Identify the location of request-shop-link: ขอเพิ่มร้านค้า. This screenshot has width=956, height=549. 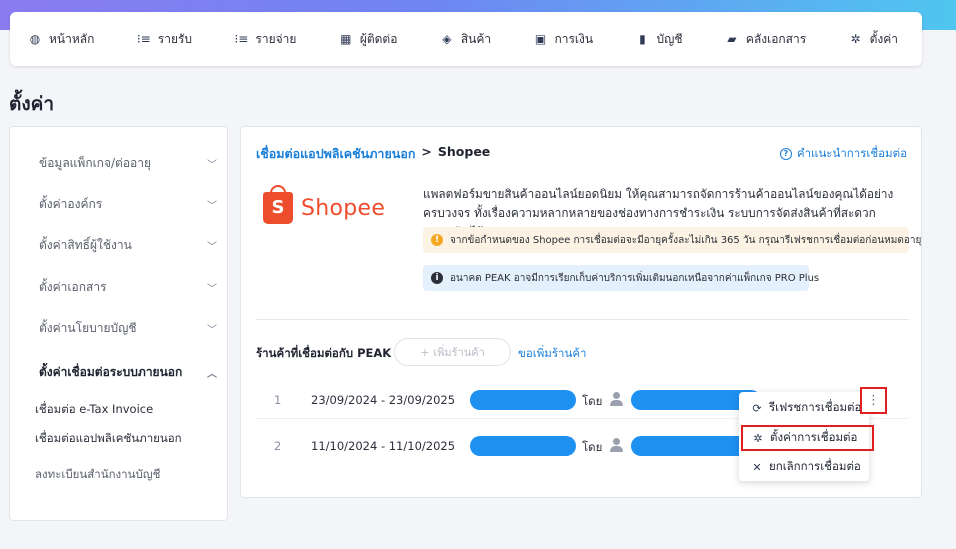
(552, 354).